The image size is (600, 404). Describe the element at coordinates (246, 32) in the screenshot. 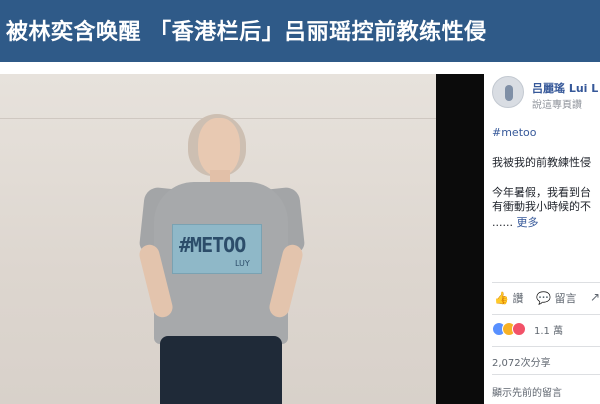

I see `headline-title: 被林奕含唤醒 「香港栏后」吕丽瑶控前教练性侵` at that location.